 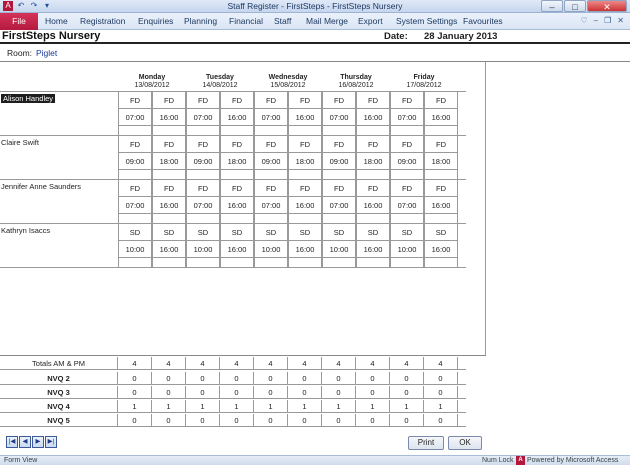 I want to click on first-record-button: |◀, so click(x=12, y=442).